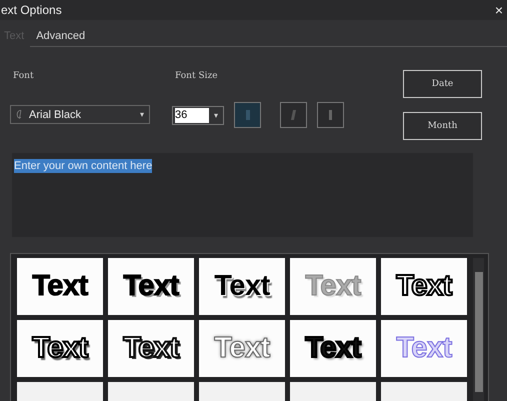  What do you see at coordinates (19, 114) in the screenshot?
I see `font-icon` at bounding box center [19, 114].